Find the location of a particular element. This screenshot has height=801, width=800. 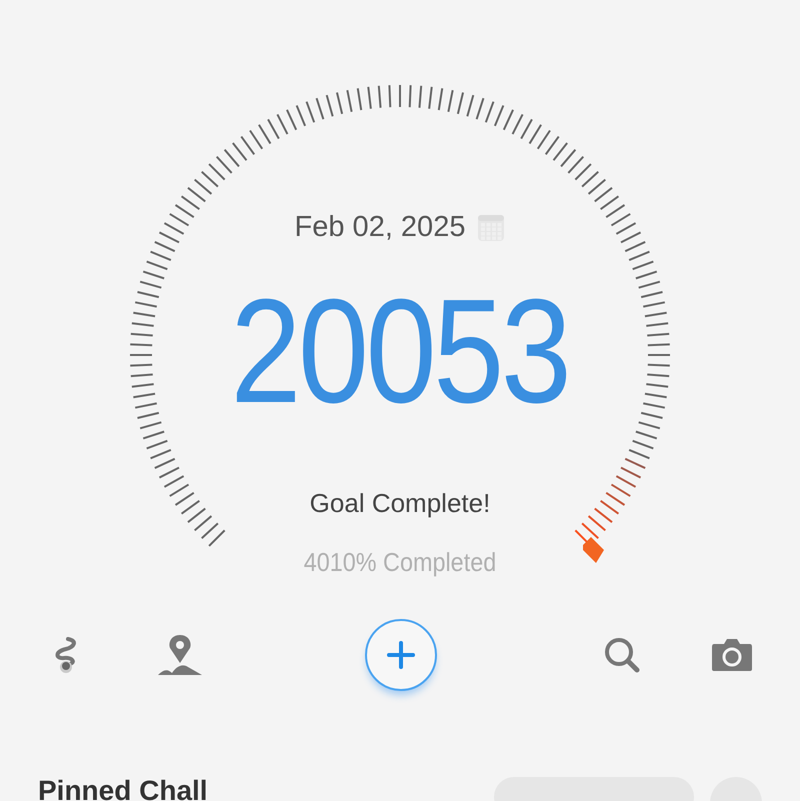

goal-status: Goal Complete! is located at coordinates (400, 503).